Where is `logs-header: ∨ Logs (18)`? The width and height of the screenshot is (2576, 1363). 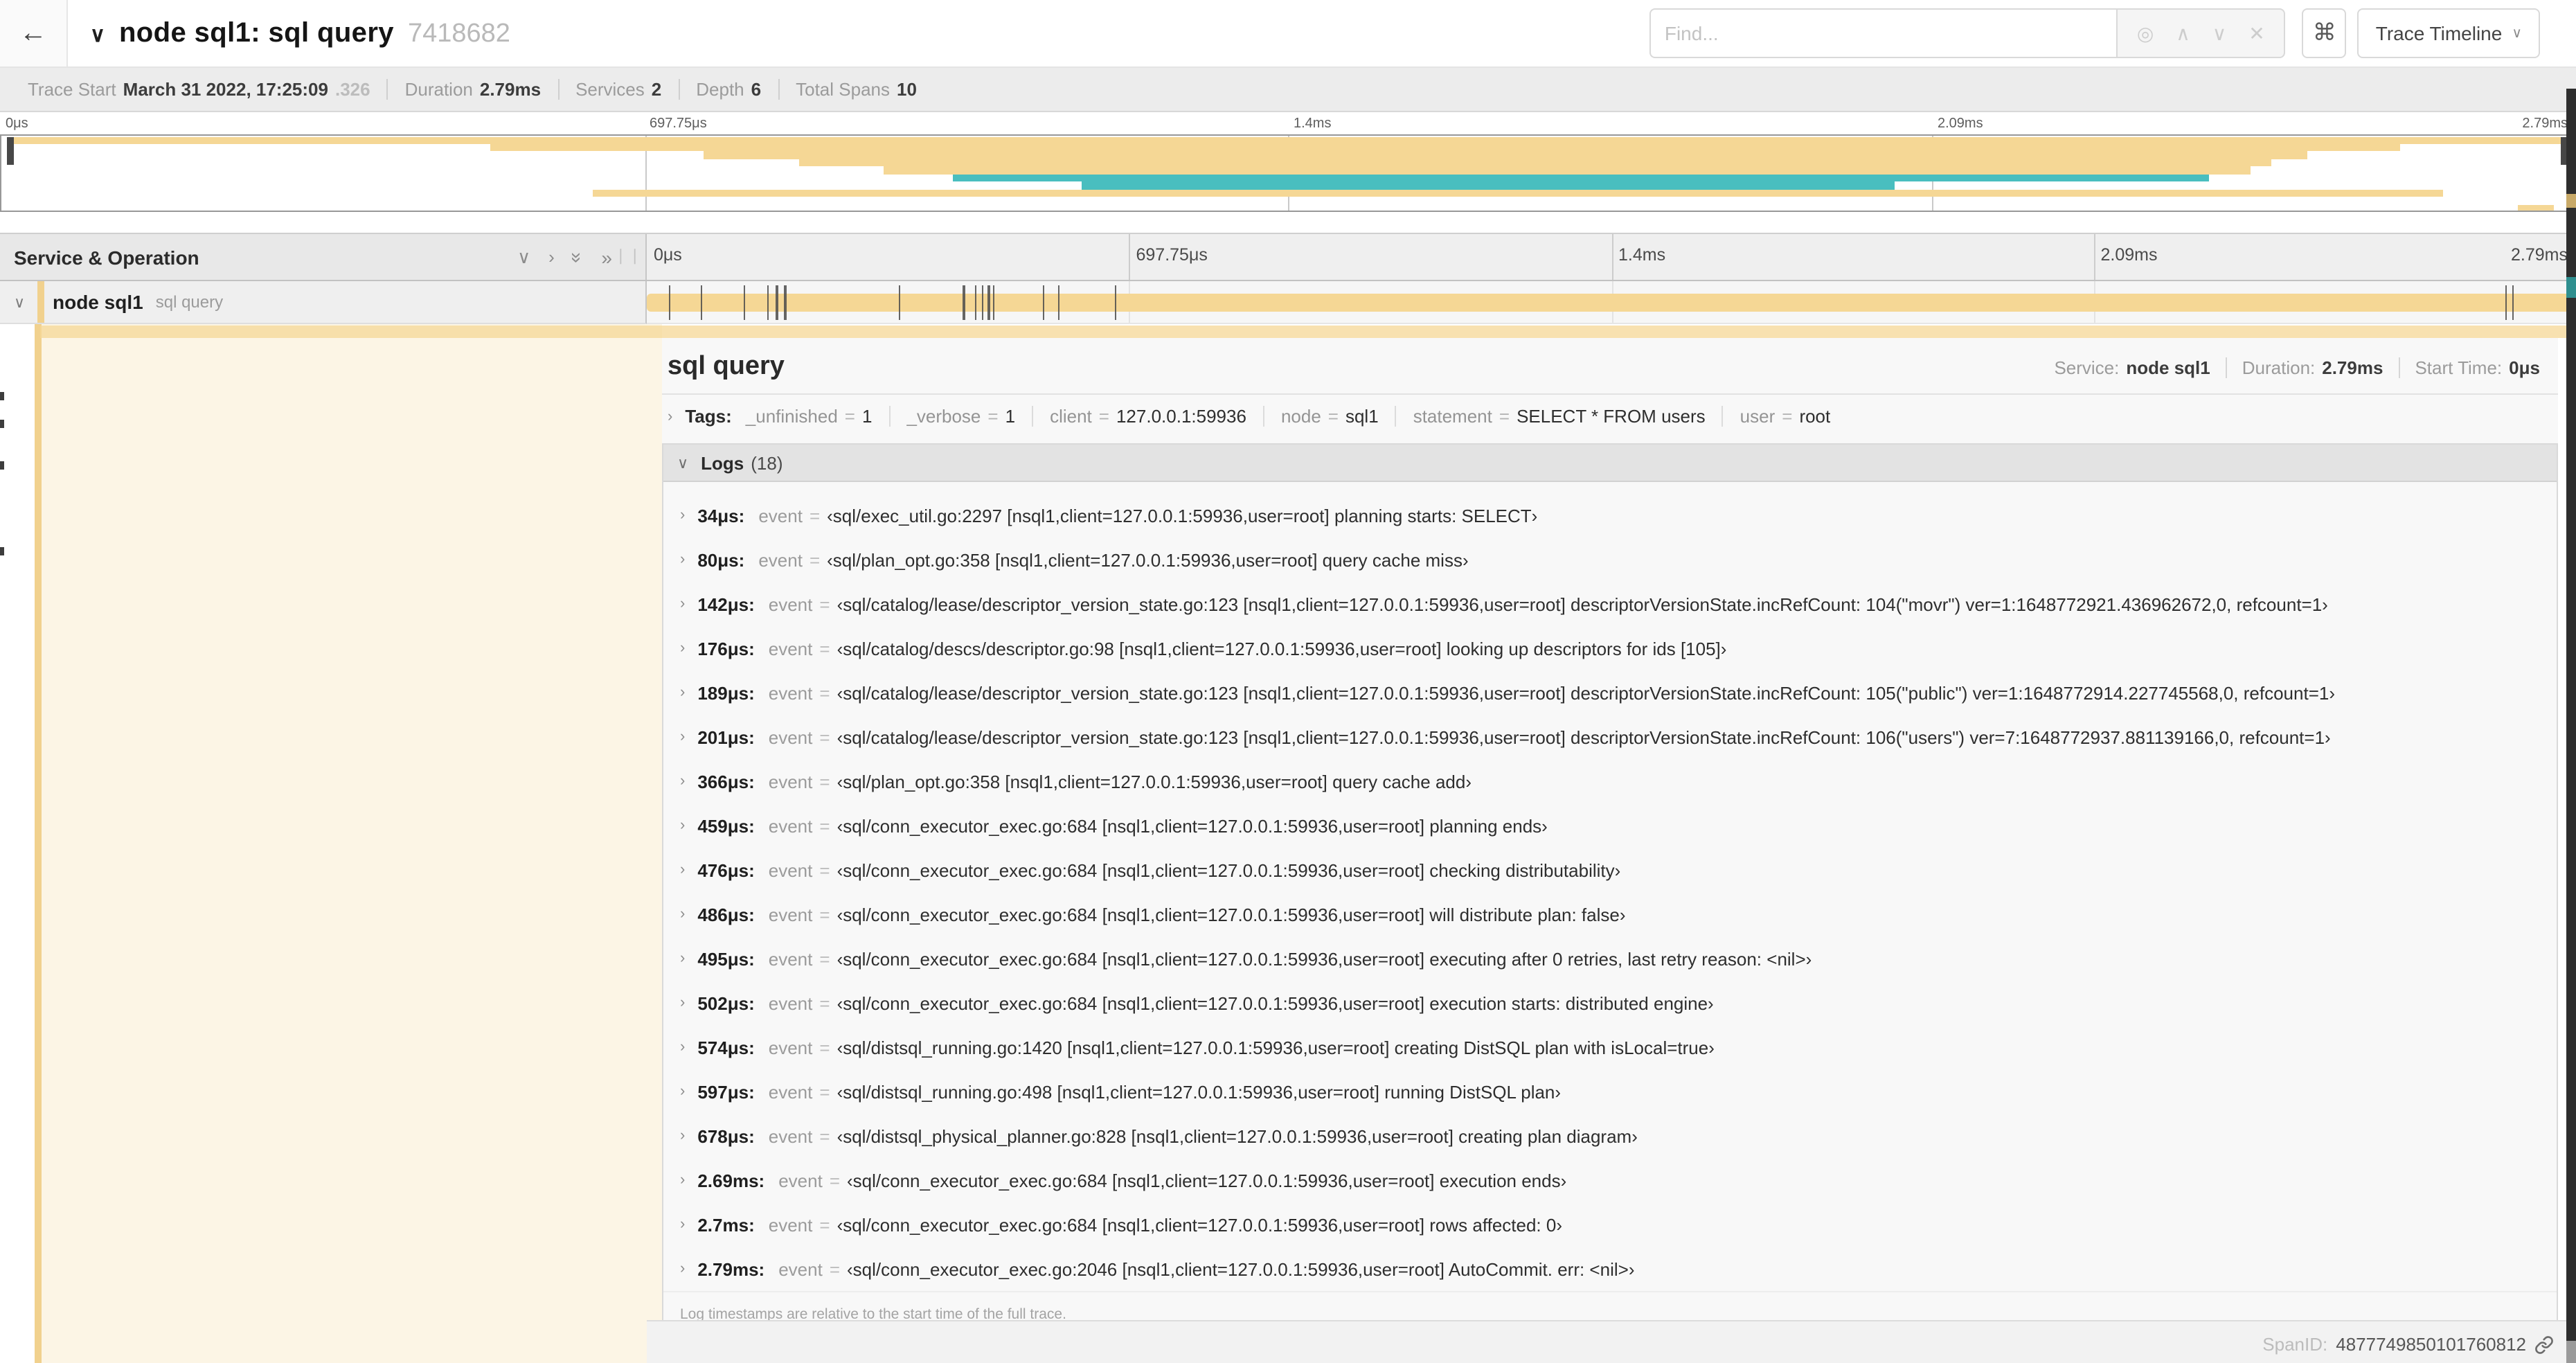 logs-header: ∨ Logs (18) is located at coordinates (1610, 464).